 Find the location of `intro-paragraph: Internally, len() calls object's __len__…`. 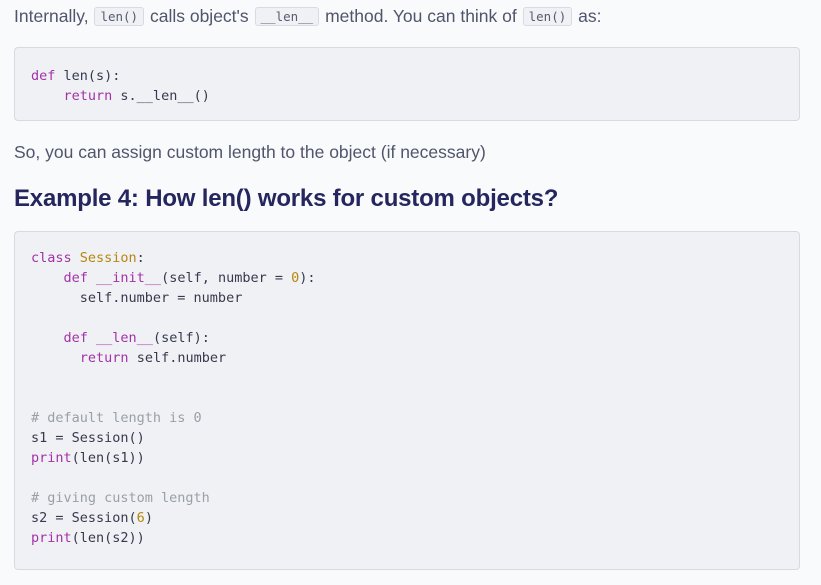

intro-paragraph: Internally, len() calls object's __len__… is located at coordinates (308, 17).